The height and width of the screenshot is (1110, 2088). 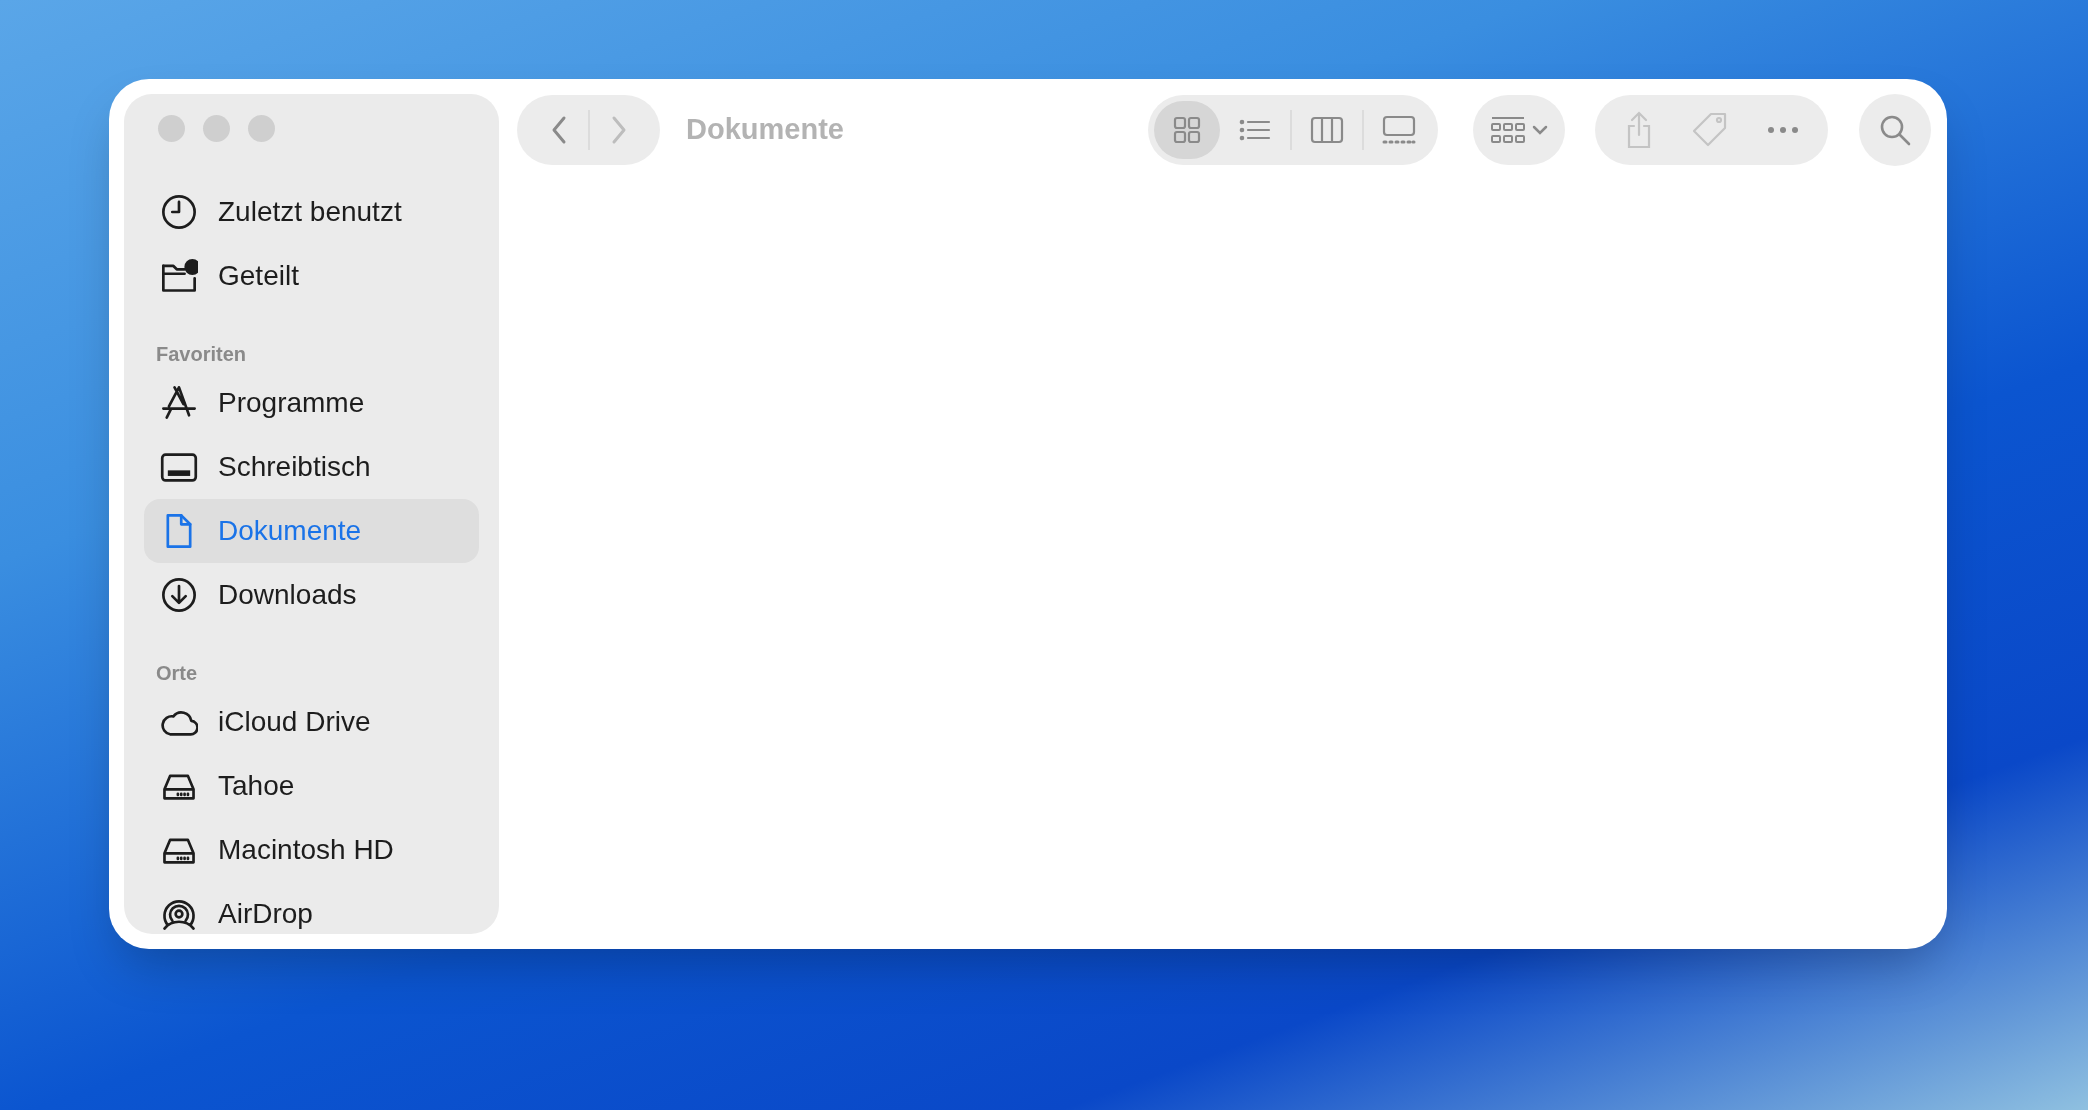 What do you see at coordinates (1540, 130) in the screenshot?
I see `caret-icon` at bounding box center [1540, 130].